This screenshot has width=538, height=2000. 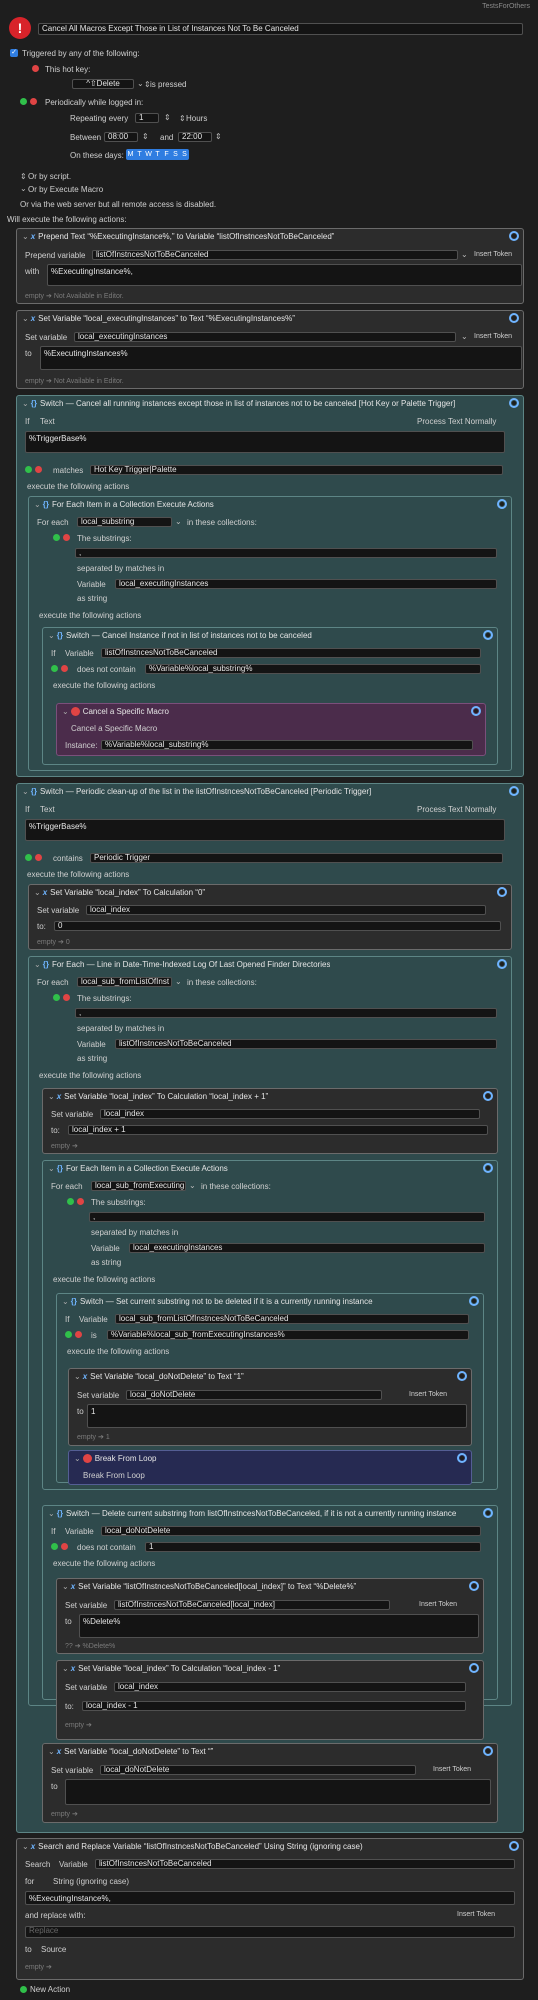 I want to click on condition-select: is, so click(x=94, y=1335).